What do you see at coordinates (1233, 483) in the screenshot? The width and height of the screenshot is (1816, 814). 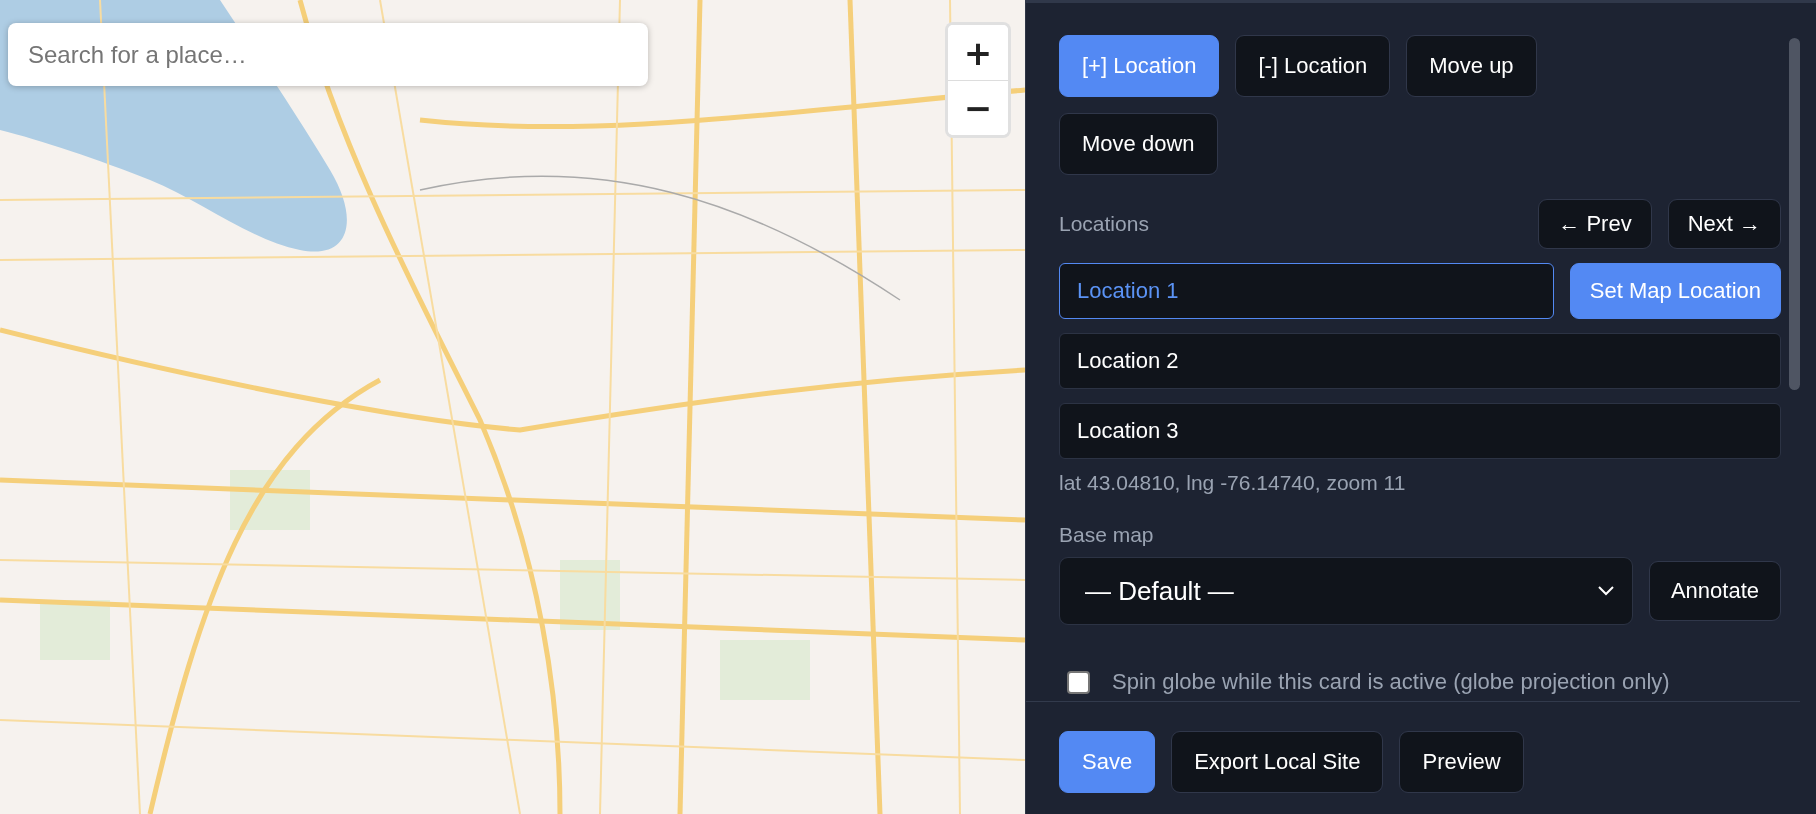 I see `coordinates-text: lat 43.04810, lng -76.14740, zoom 11` at bounding box center [1233, 483].